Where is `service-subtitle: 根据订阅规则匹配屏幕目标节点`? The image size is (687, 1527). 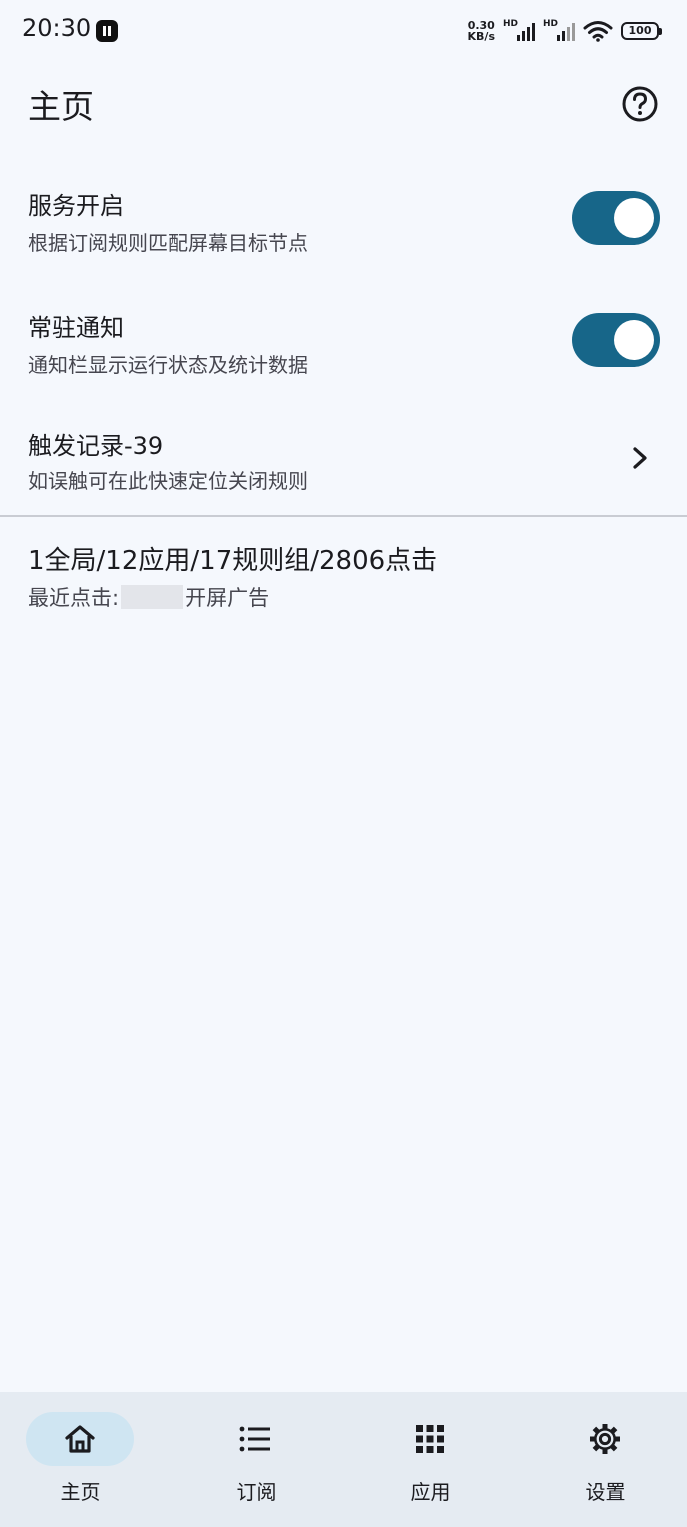
service-subtitle: 根据订阅规则匹配屏幕目标节点 is located at coordinates (168, 243).